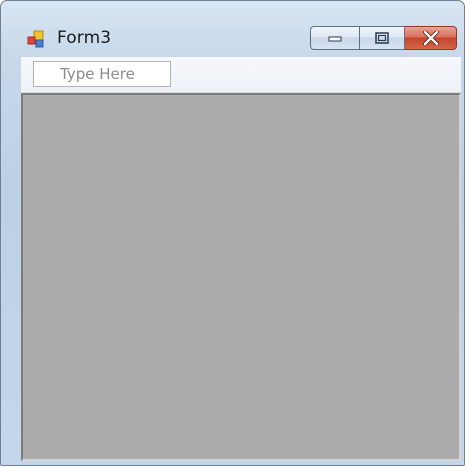 This screenshot has height=468, width=467. What do you see at coordinates (84, 38) in the screenshot?
I see `window-title: Form3` at bounding box center [84, 38].